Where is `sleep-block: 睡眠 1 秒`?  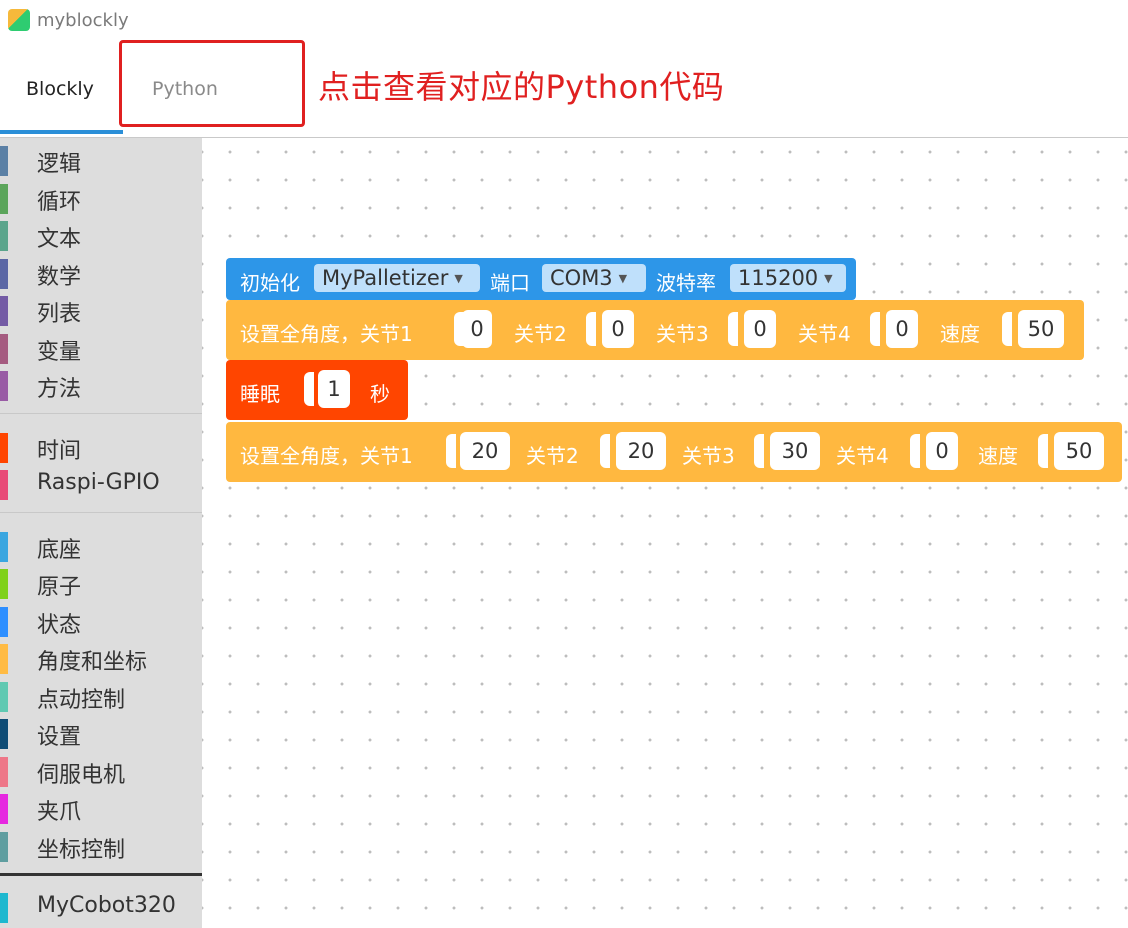
sleep-block: 睡眠 1 秒 is located at coordinates (317, 390).